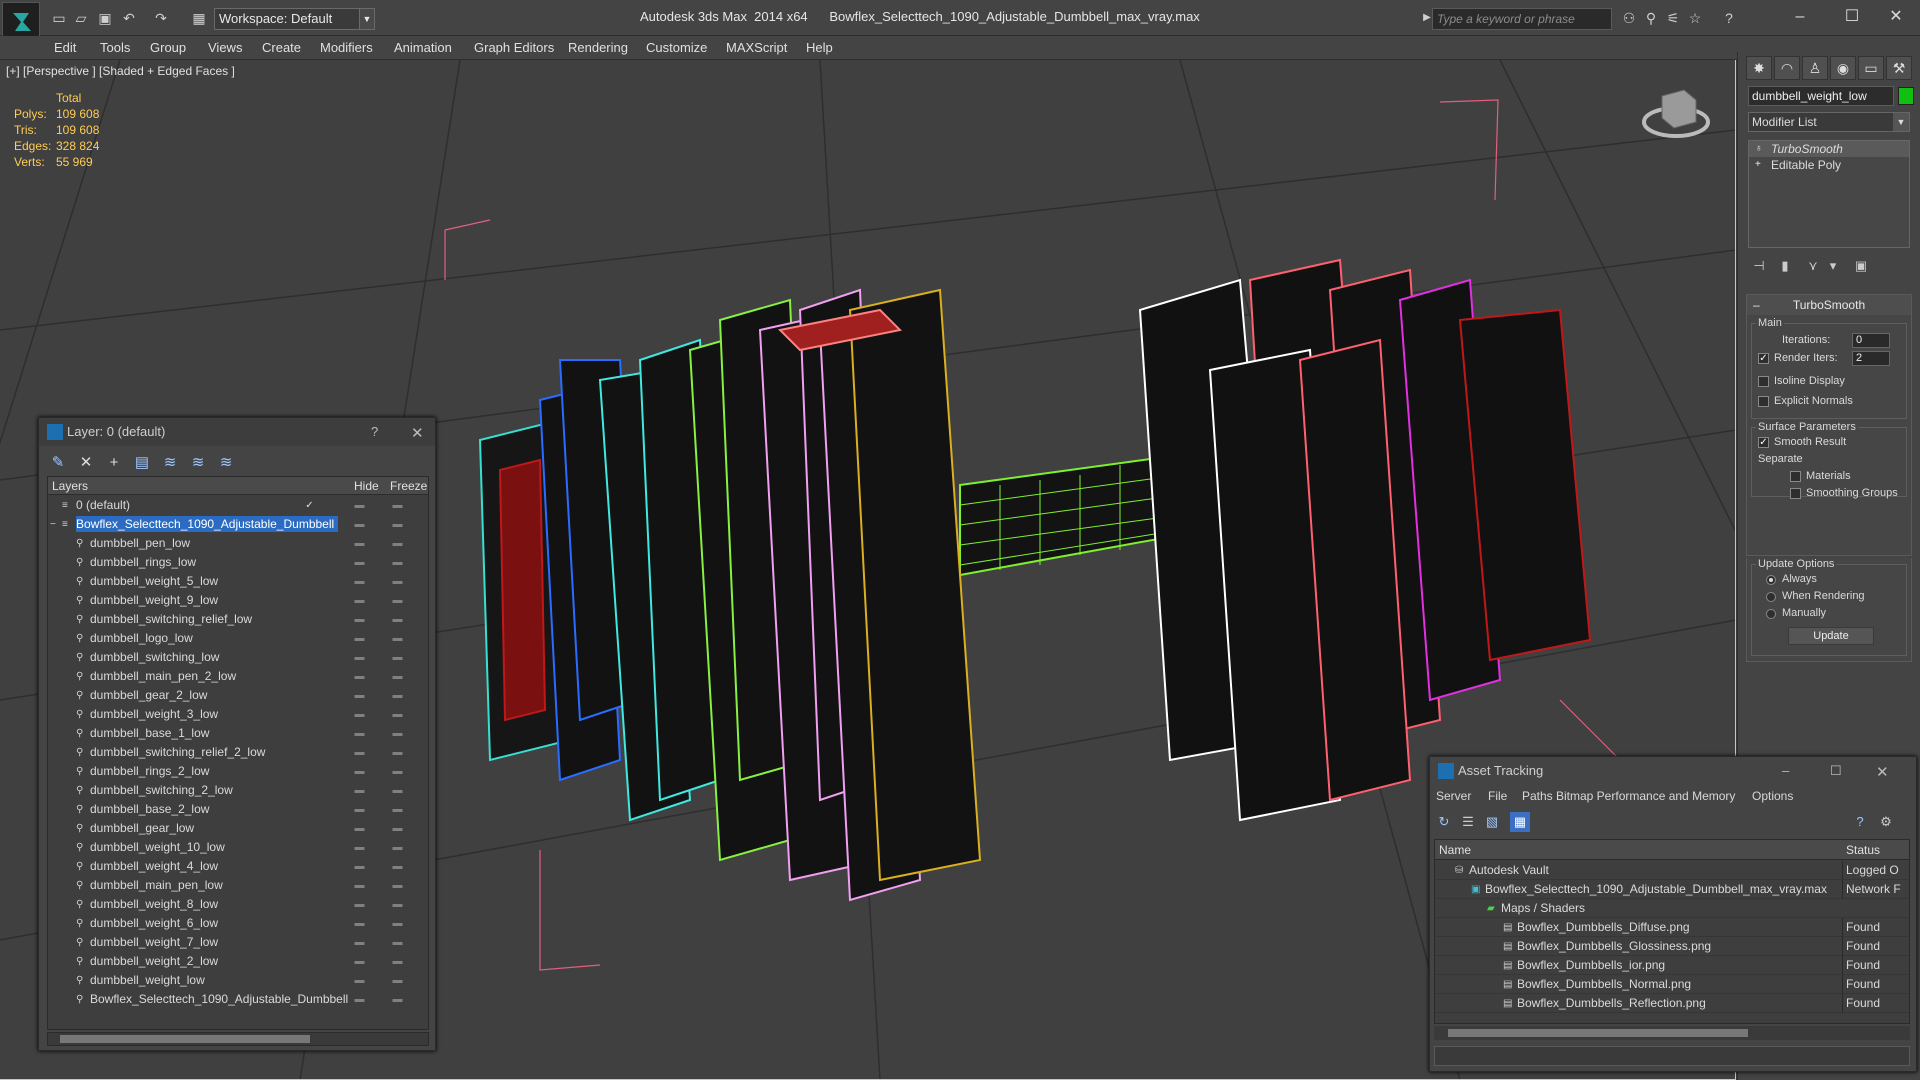 This screenshot has width=1920, height=1080. I want to click on binoculars-icon: ⚇, so click(1629, 18).